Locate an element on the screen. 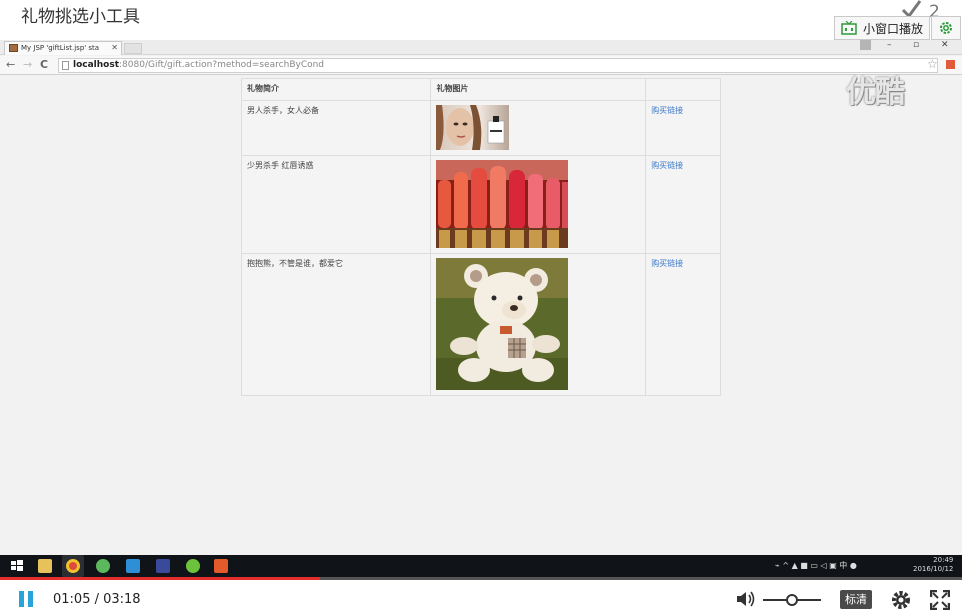 The height and width of the screenshot is (614, 979). header-image: 礼物图片 is located at coordinates (538, 89).